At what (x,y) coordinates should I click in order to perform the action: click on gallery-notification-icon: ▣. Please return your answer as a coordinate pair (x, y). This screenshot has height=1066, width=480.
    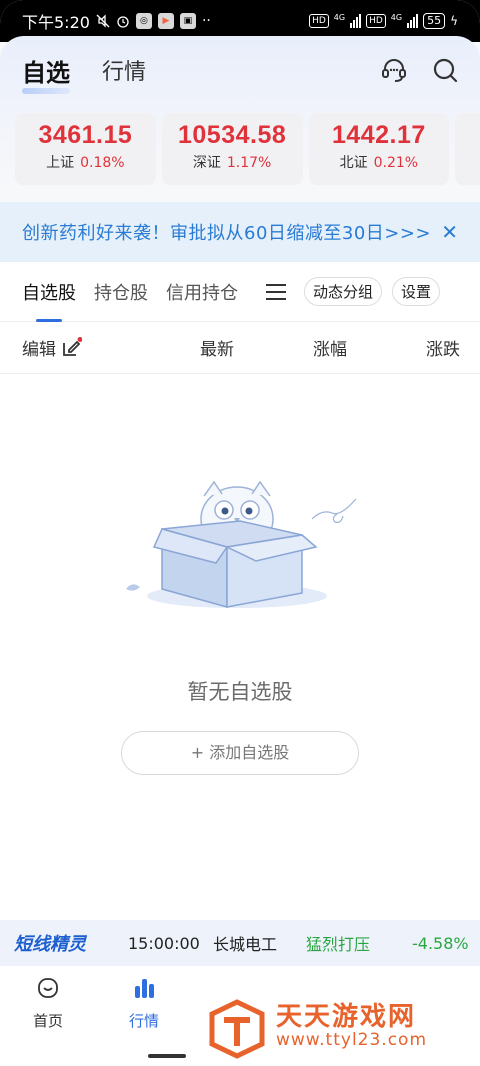
    Looking at the image, I should click on (187, 21).